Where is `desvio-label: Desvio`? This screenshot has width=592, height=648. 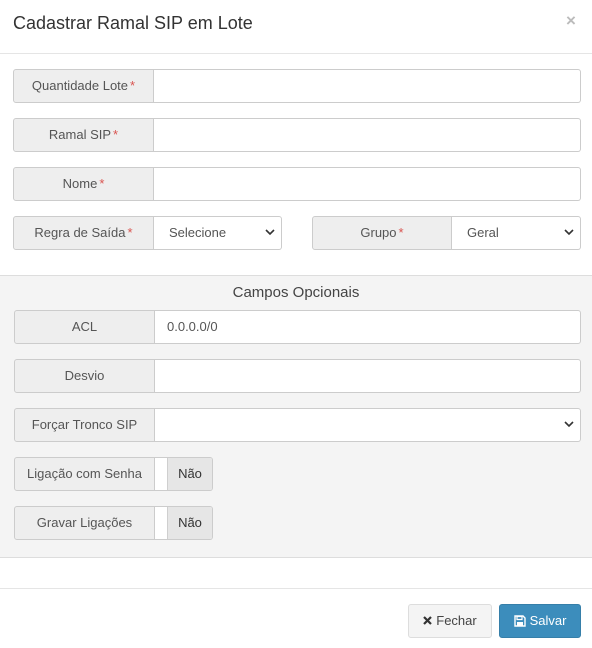 desvio-label: Desvio is located at coordinates (84, 376).